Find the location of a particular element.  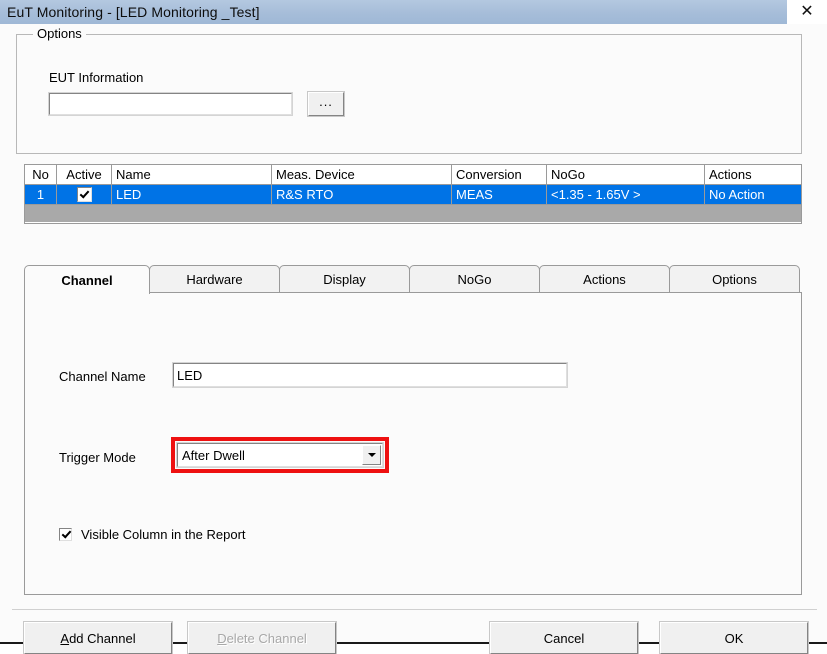

add-channel-button: Add Channel is located at coordinates (98, 637).